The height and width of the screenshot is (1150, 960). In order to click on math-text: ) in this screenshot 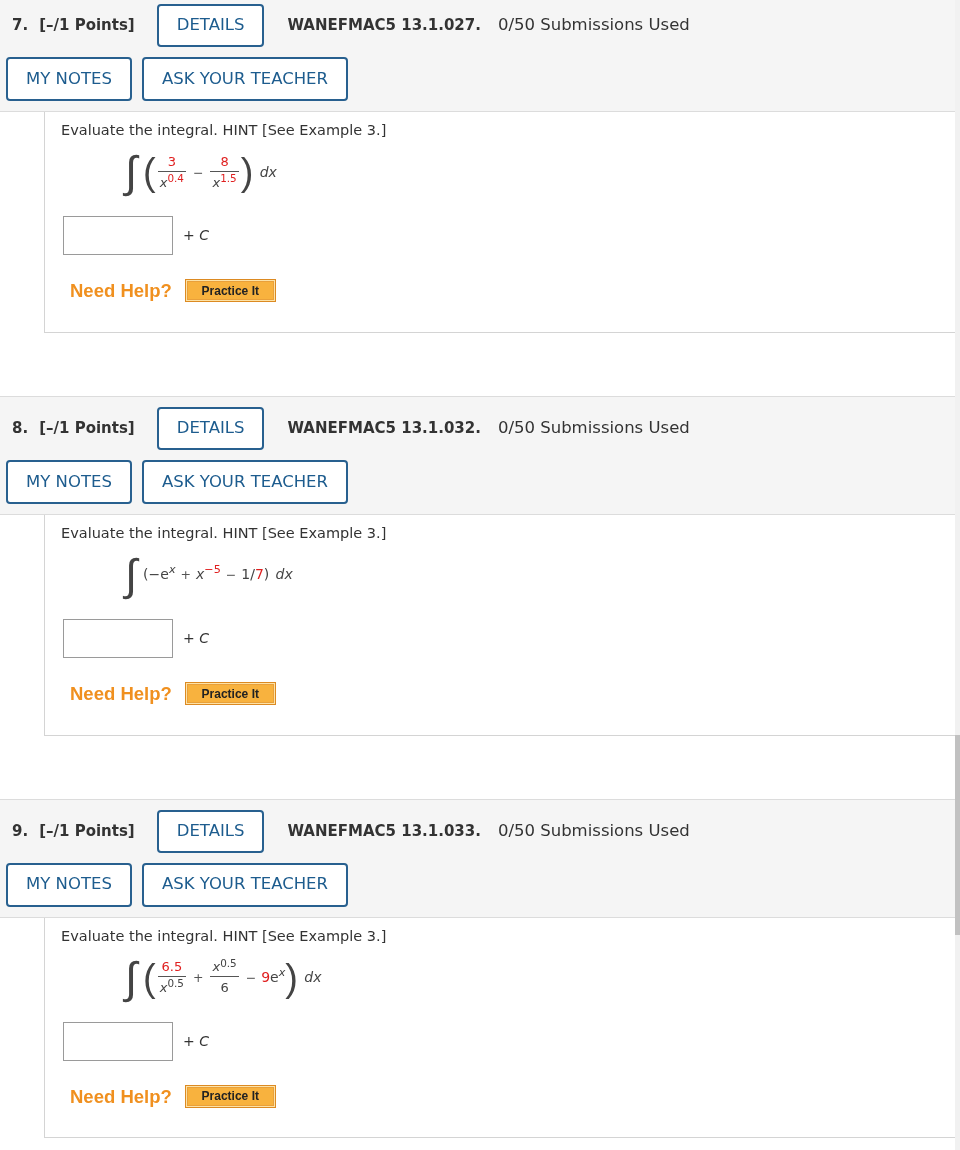, I will do `click(266, 575)`.